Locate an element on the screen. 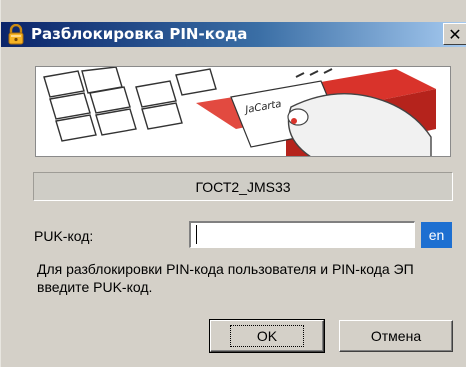 This screenshot has width=466, height=367. text-caret is located at coordinates (196, 234).